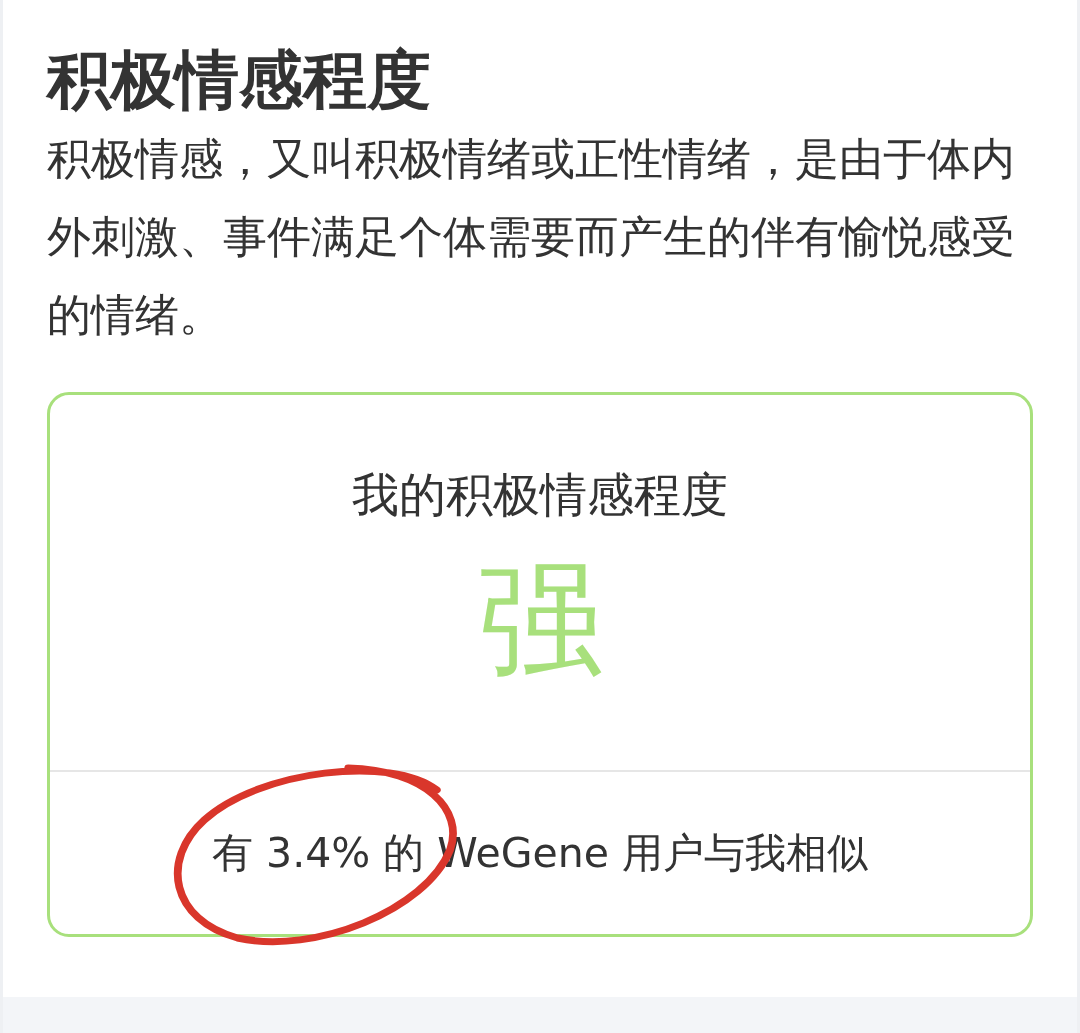 The height and width of the screenshot is (1033, 1080). Describe the element at coordinates (540, 495) in the screenshot. I see `card-heading: 我的积极情感程度` at that location.